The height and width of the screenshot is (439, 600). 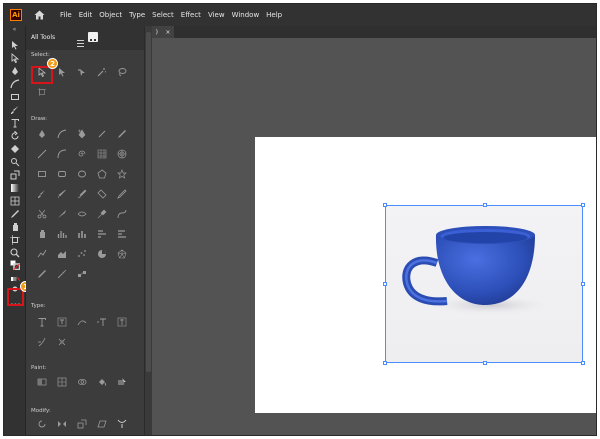 I want to click on menu-help: Help, so click(x=274, y=15).